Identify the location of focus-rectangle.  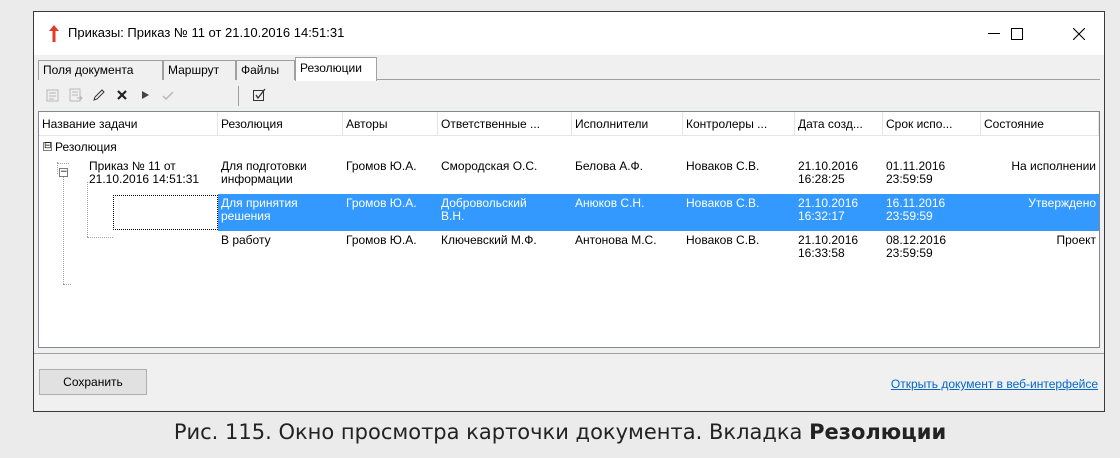
(165, 212).